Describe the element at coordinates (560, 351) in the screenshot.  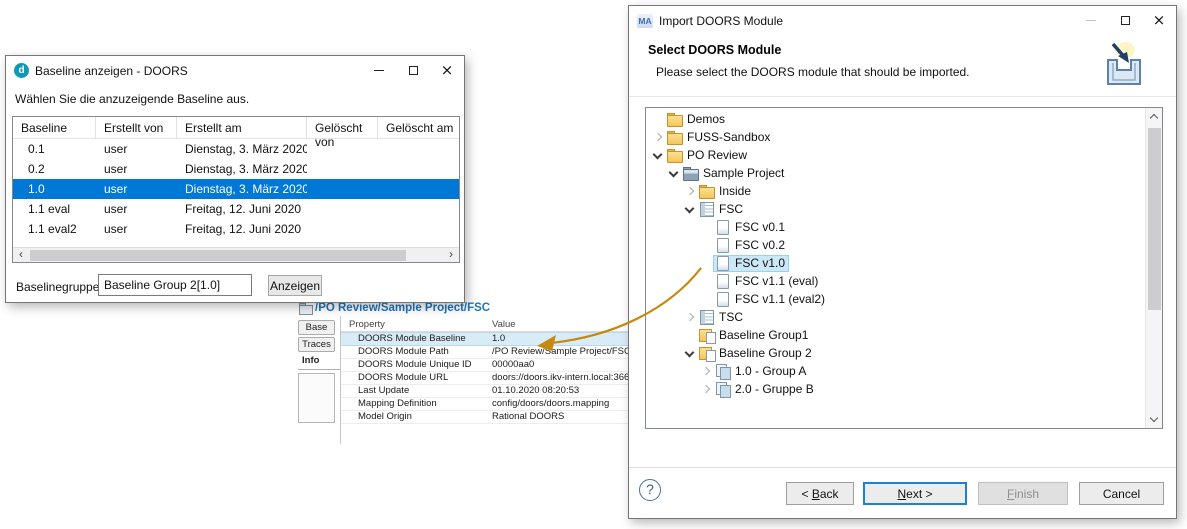
I see `property-value: /PO Review/Sample Project/FSC` at that location.